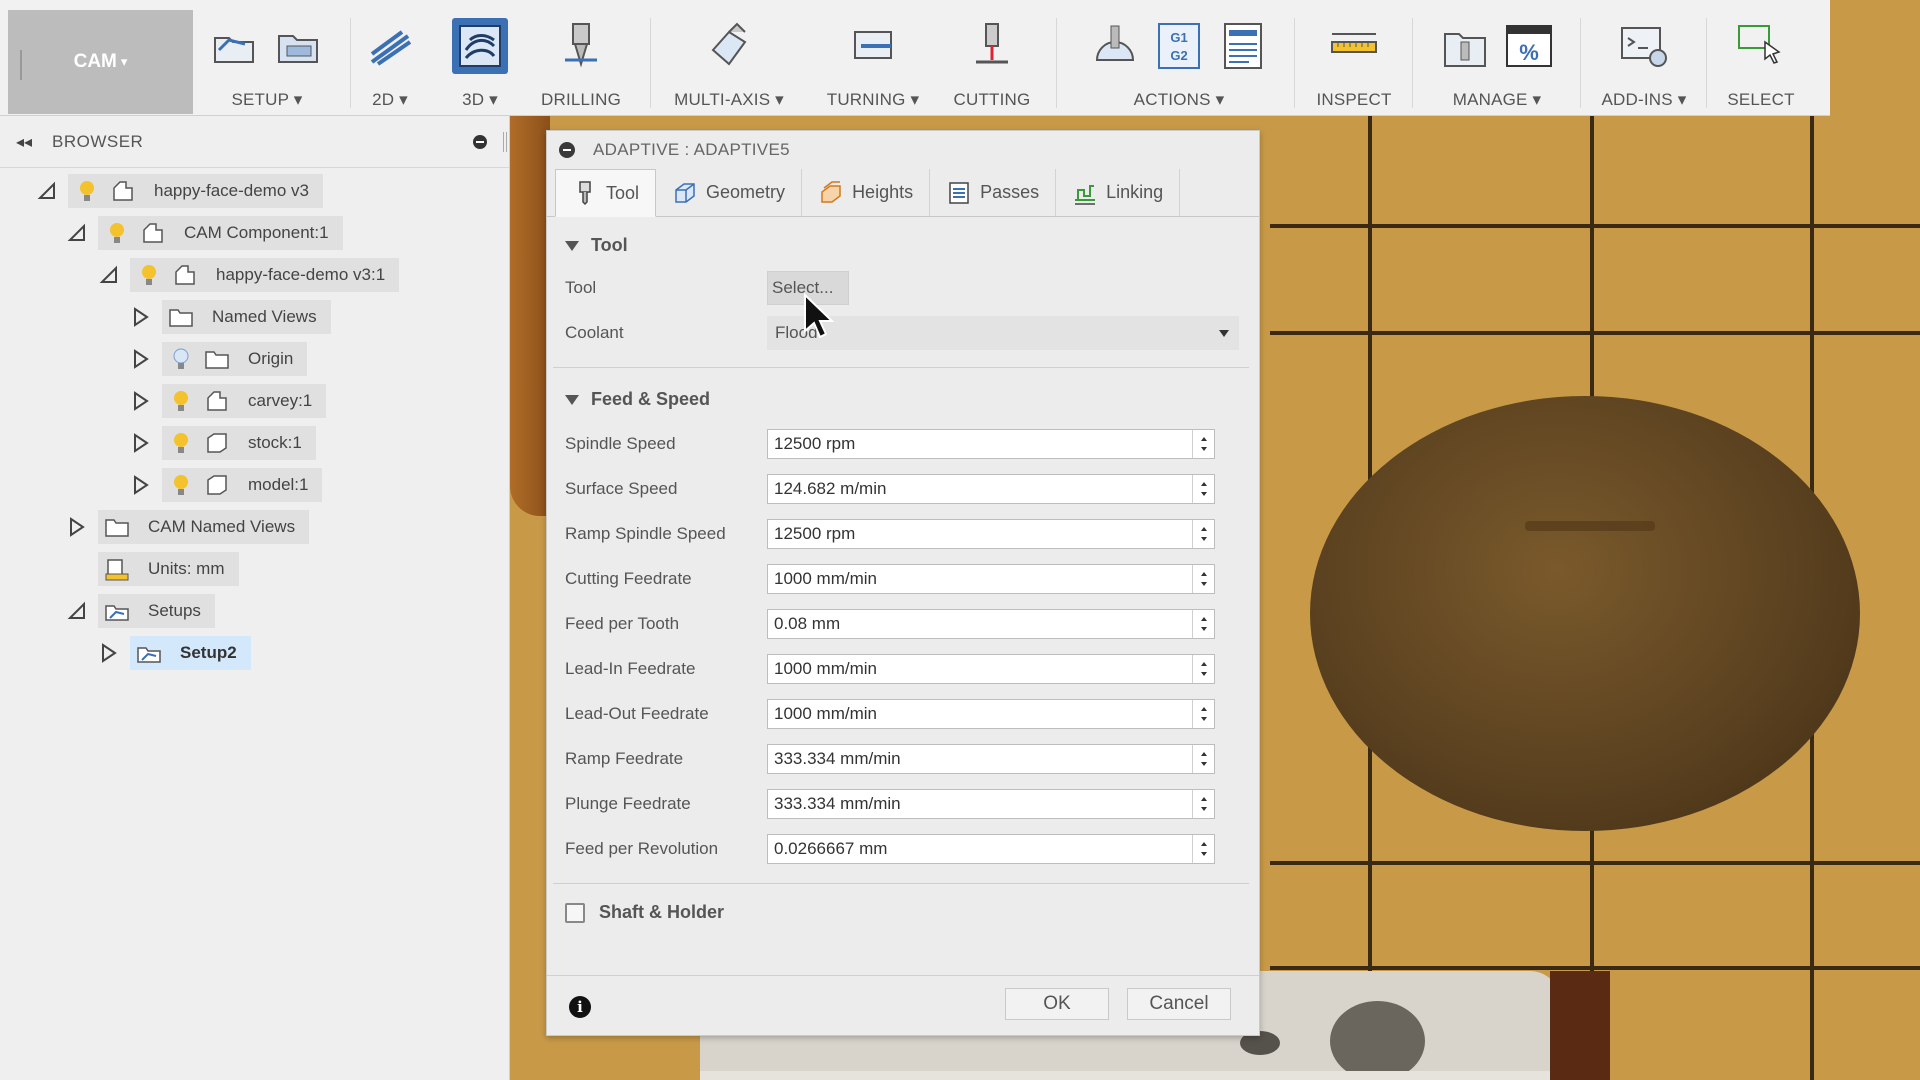  I want to click on feed-per-revolution-input, so click(991, 849).